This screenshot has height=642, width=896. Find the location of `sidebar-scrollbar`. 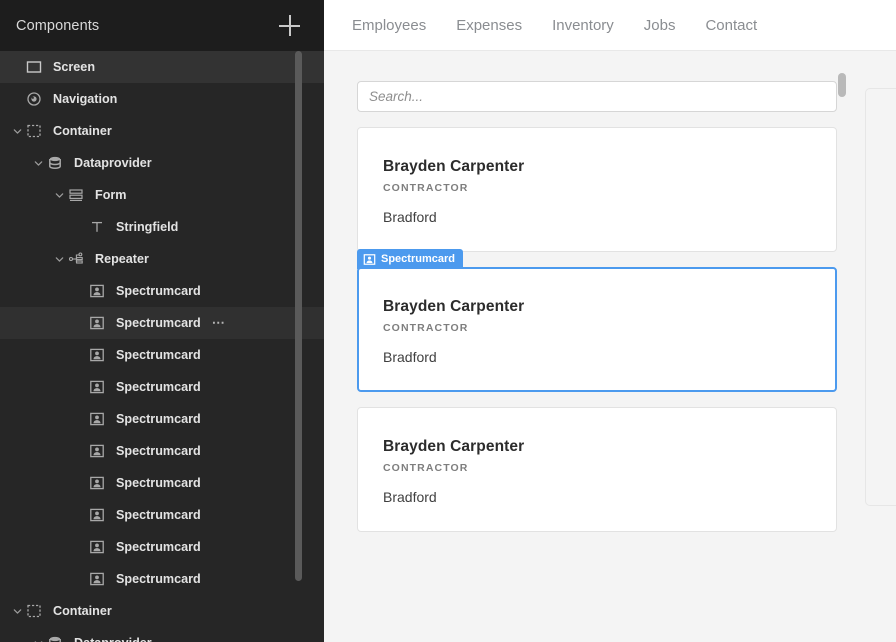

sidebar-scrollbar is located at coordinates (298, 346).